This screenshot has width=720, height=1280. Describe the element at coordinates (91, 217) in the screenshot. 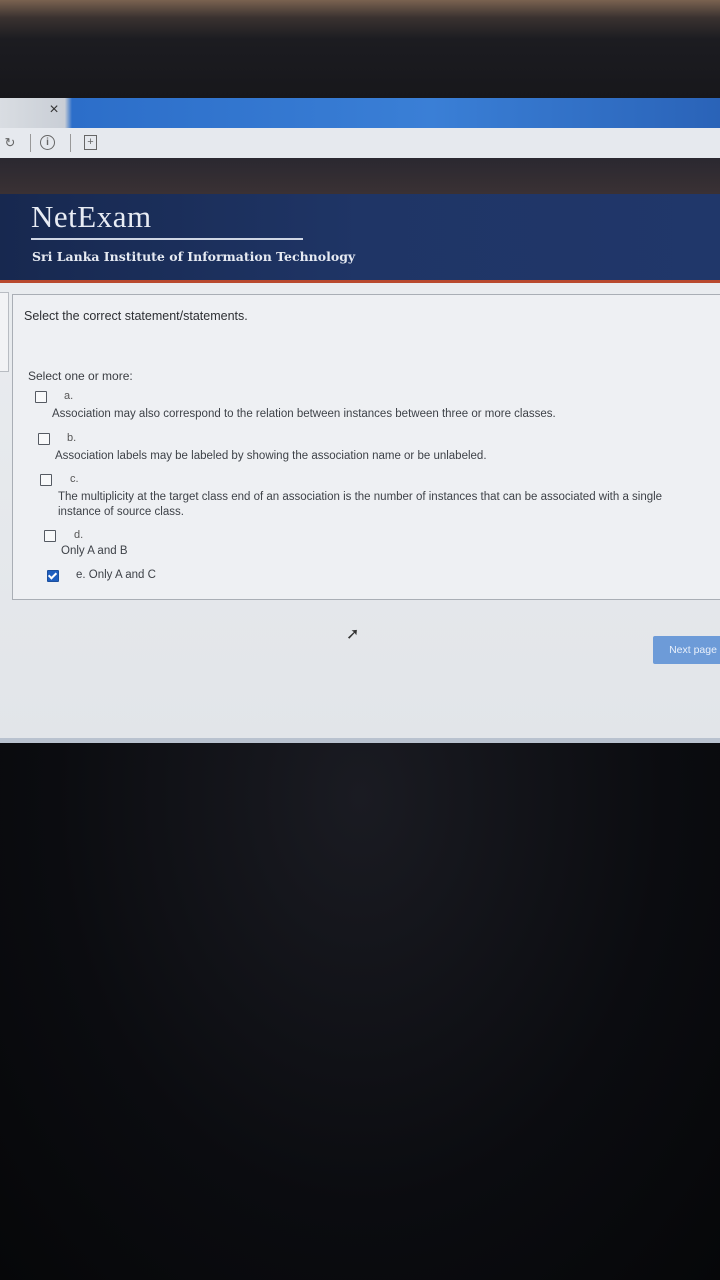

I see `site-logo-title: NetExam` at that location.